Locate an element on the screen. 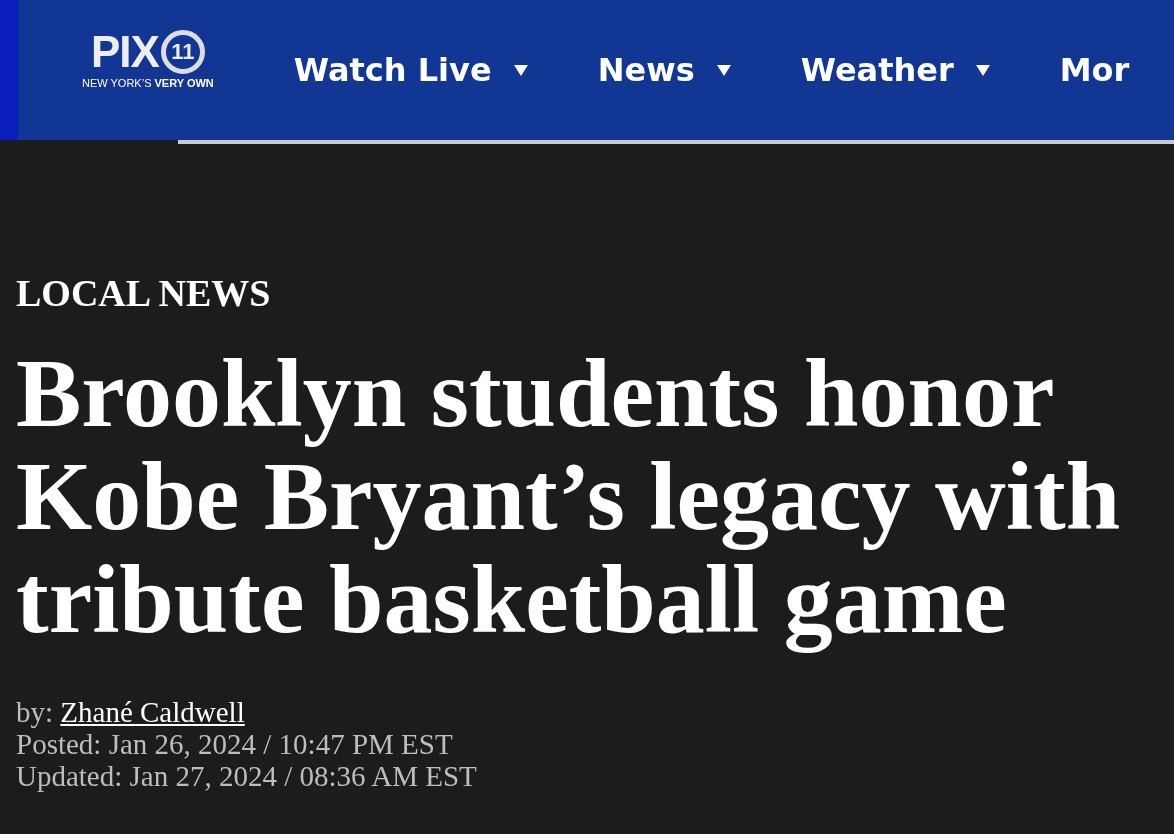  category-label: LOCAL NEWS is located at coordinates (144, 293).